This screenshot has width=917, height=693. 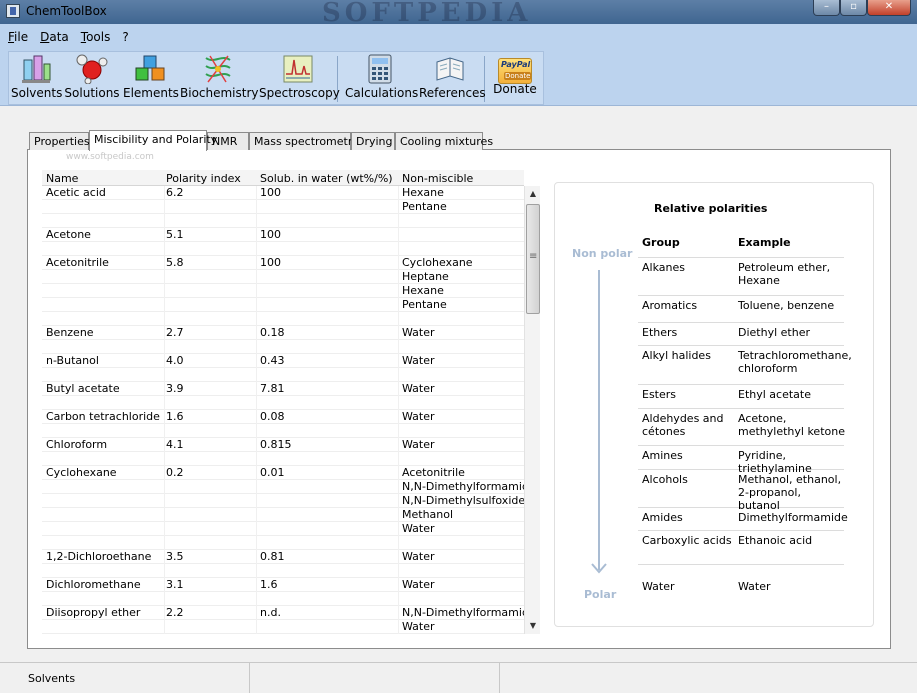 What do you see at coordinates (373, 141) in the screenshot?
I see `tab-drying: Drying` at bounding box center [373, 141].